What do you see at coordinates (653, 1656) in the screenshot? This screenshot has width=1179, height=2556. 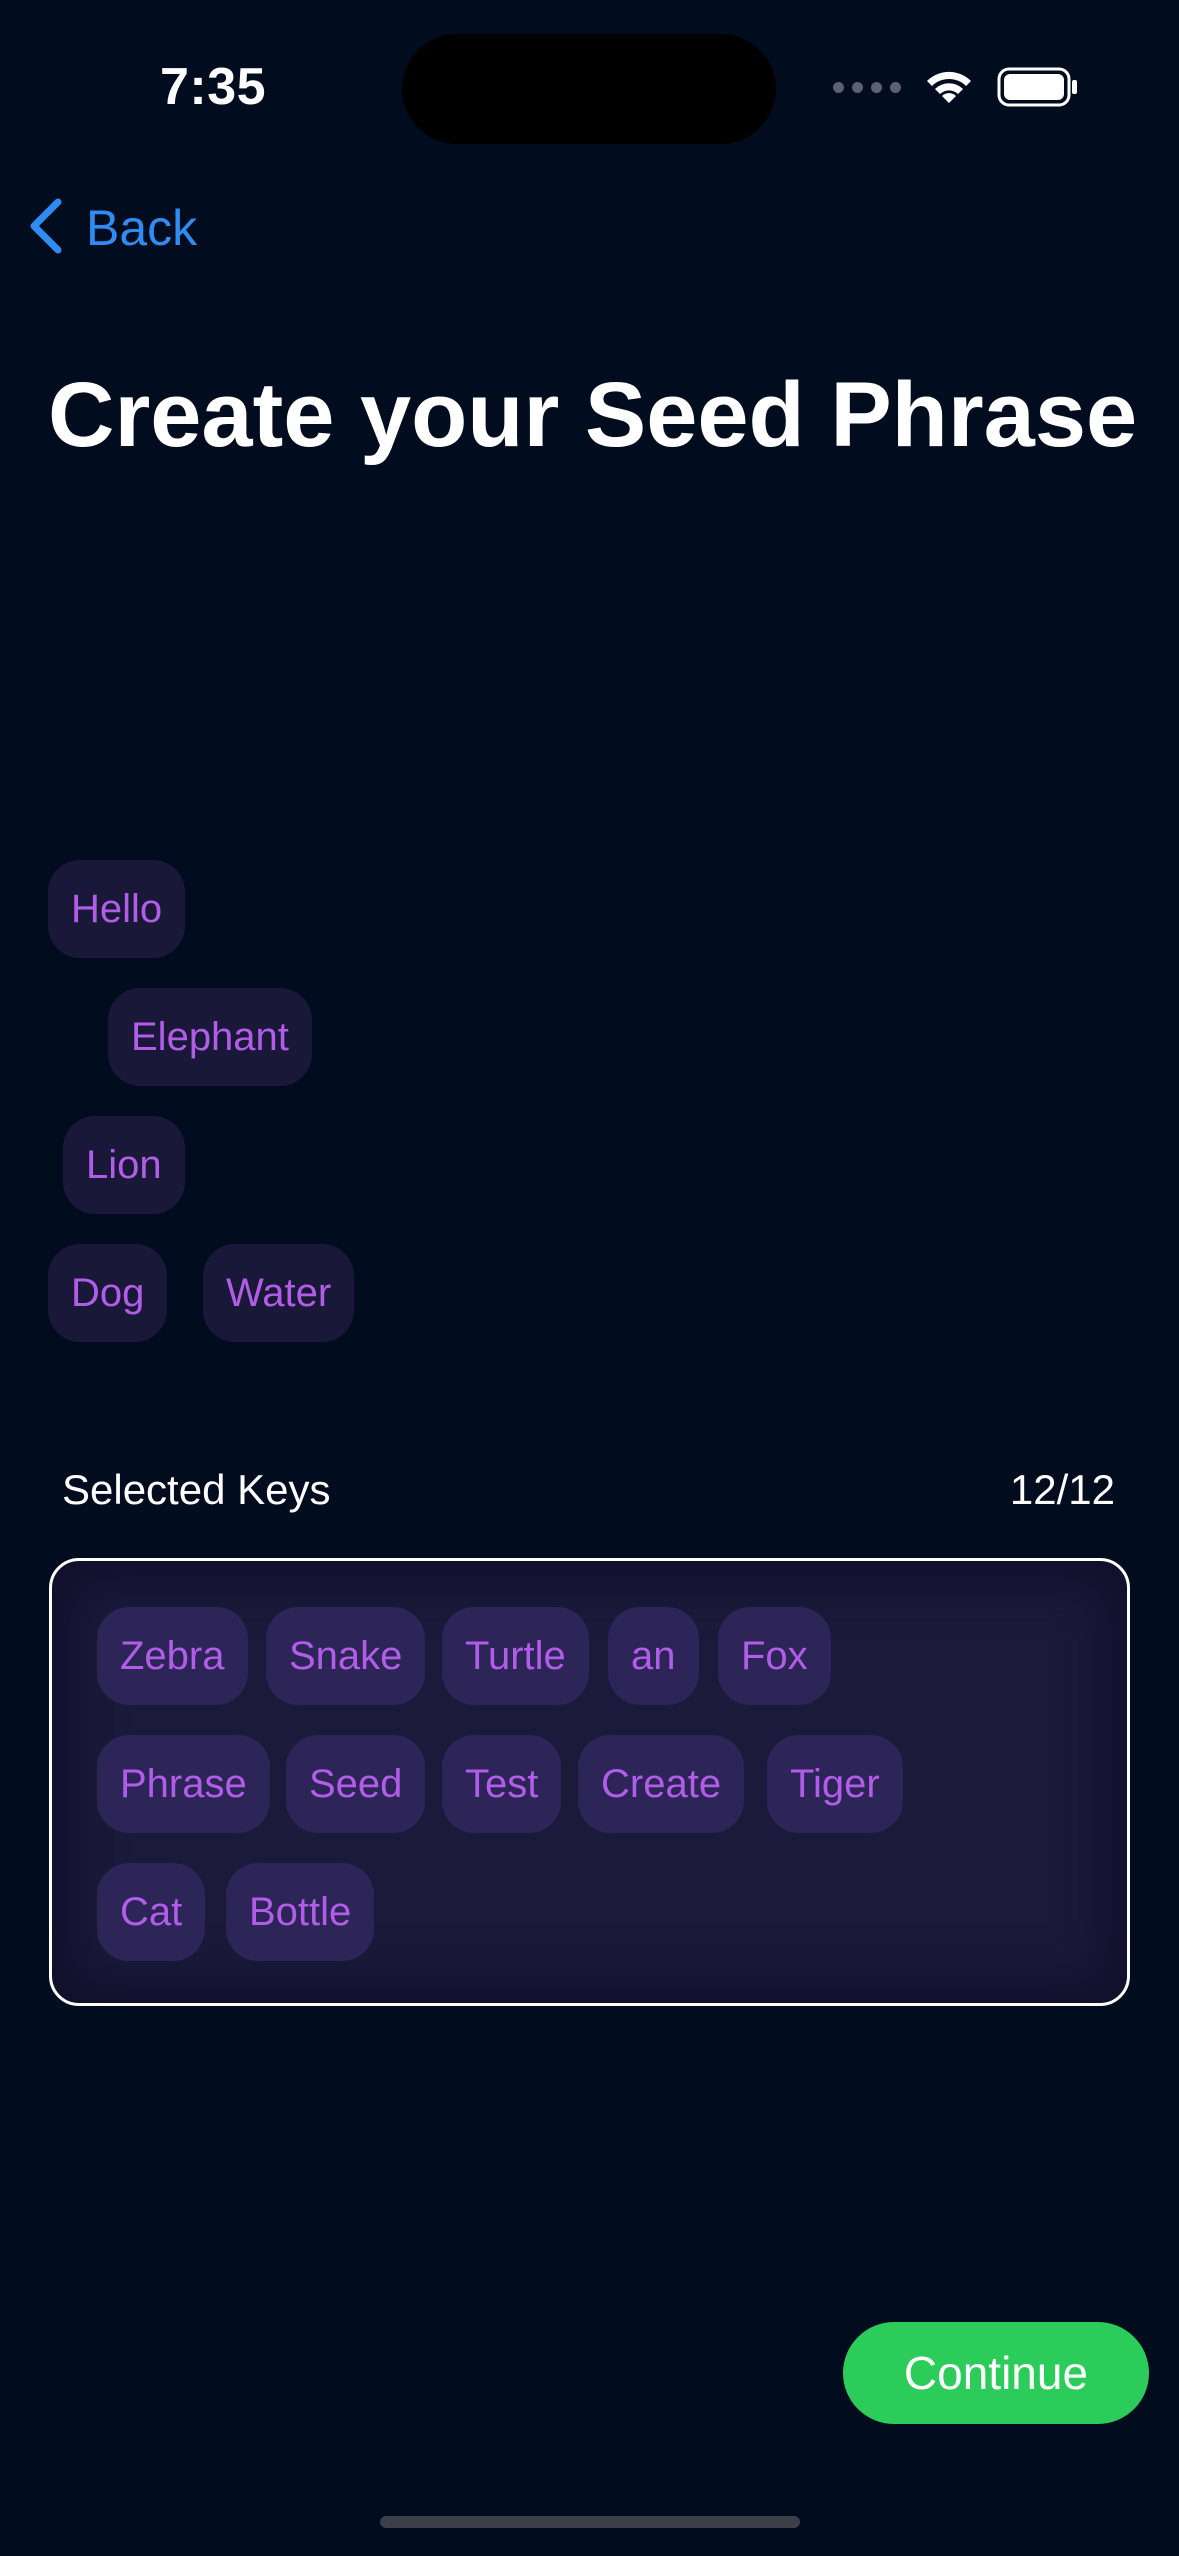 I see `selected-chip-an: an` at bounding box center [653, 1656].